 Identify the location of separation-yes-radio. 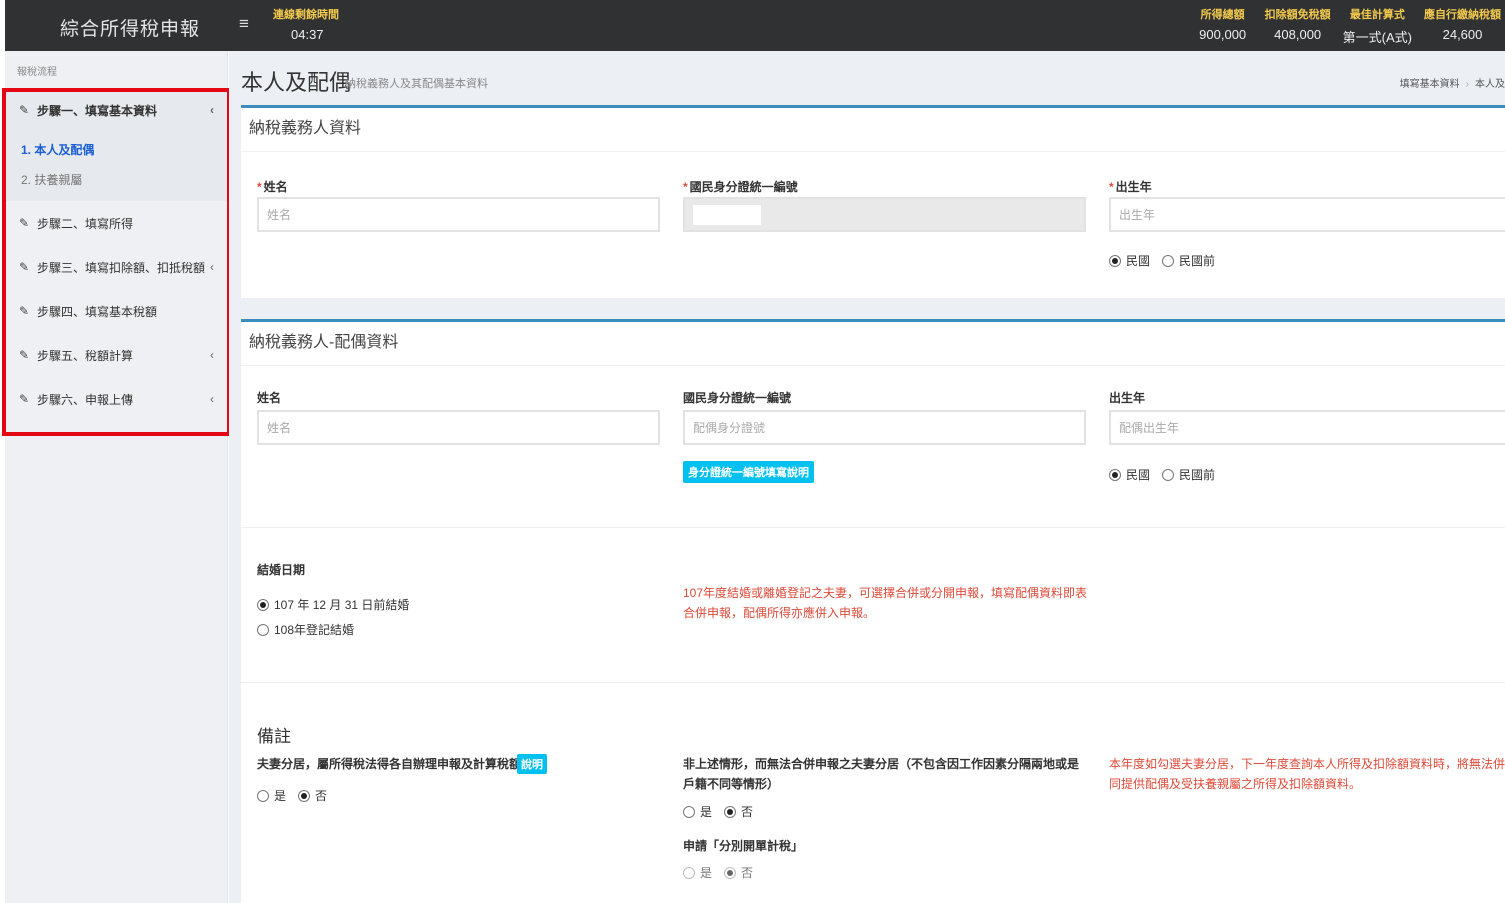
(263, 795).